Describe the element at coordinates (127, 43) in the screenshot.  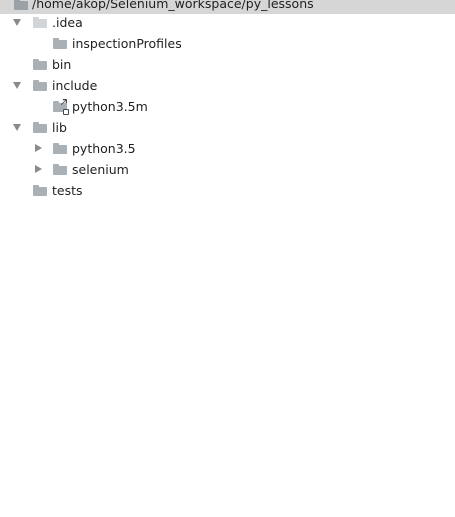
I see `tree-item-label: inspectionProfiles` at that location.